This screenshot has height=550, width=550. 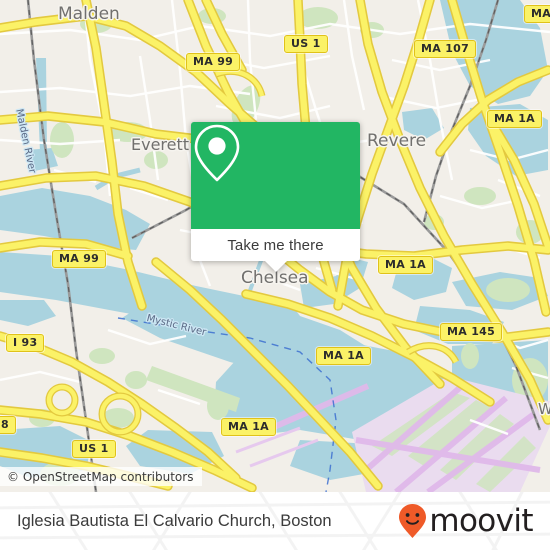 What do you see at coordinates (25, 343) in the screenshot?
I see `shield-i-93: I 93` at bounding box center [25, 343].